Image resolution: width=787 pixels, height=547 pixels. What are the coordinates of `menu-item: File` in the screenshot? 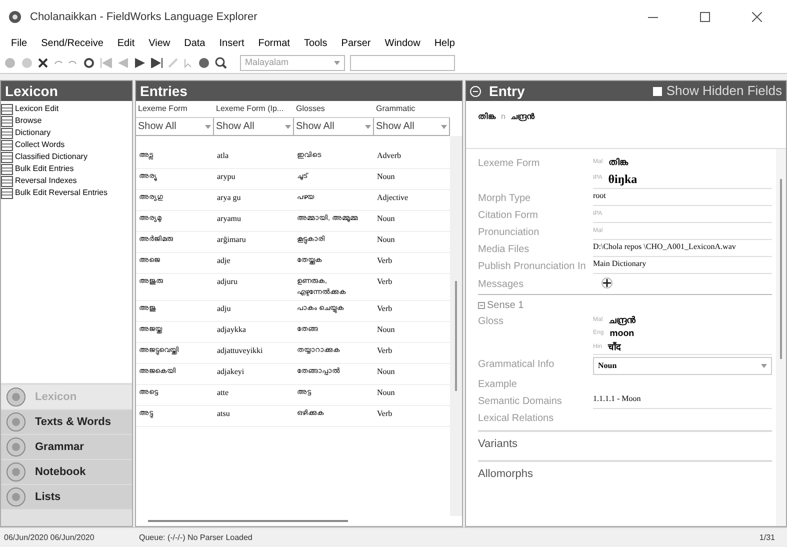 It's located at (19, 43).